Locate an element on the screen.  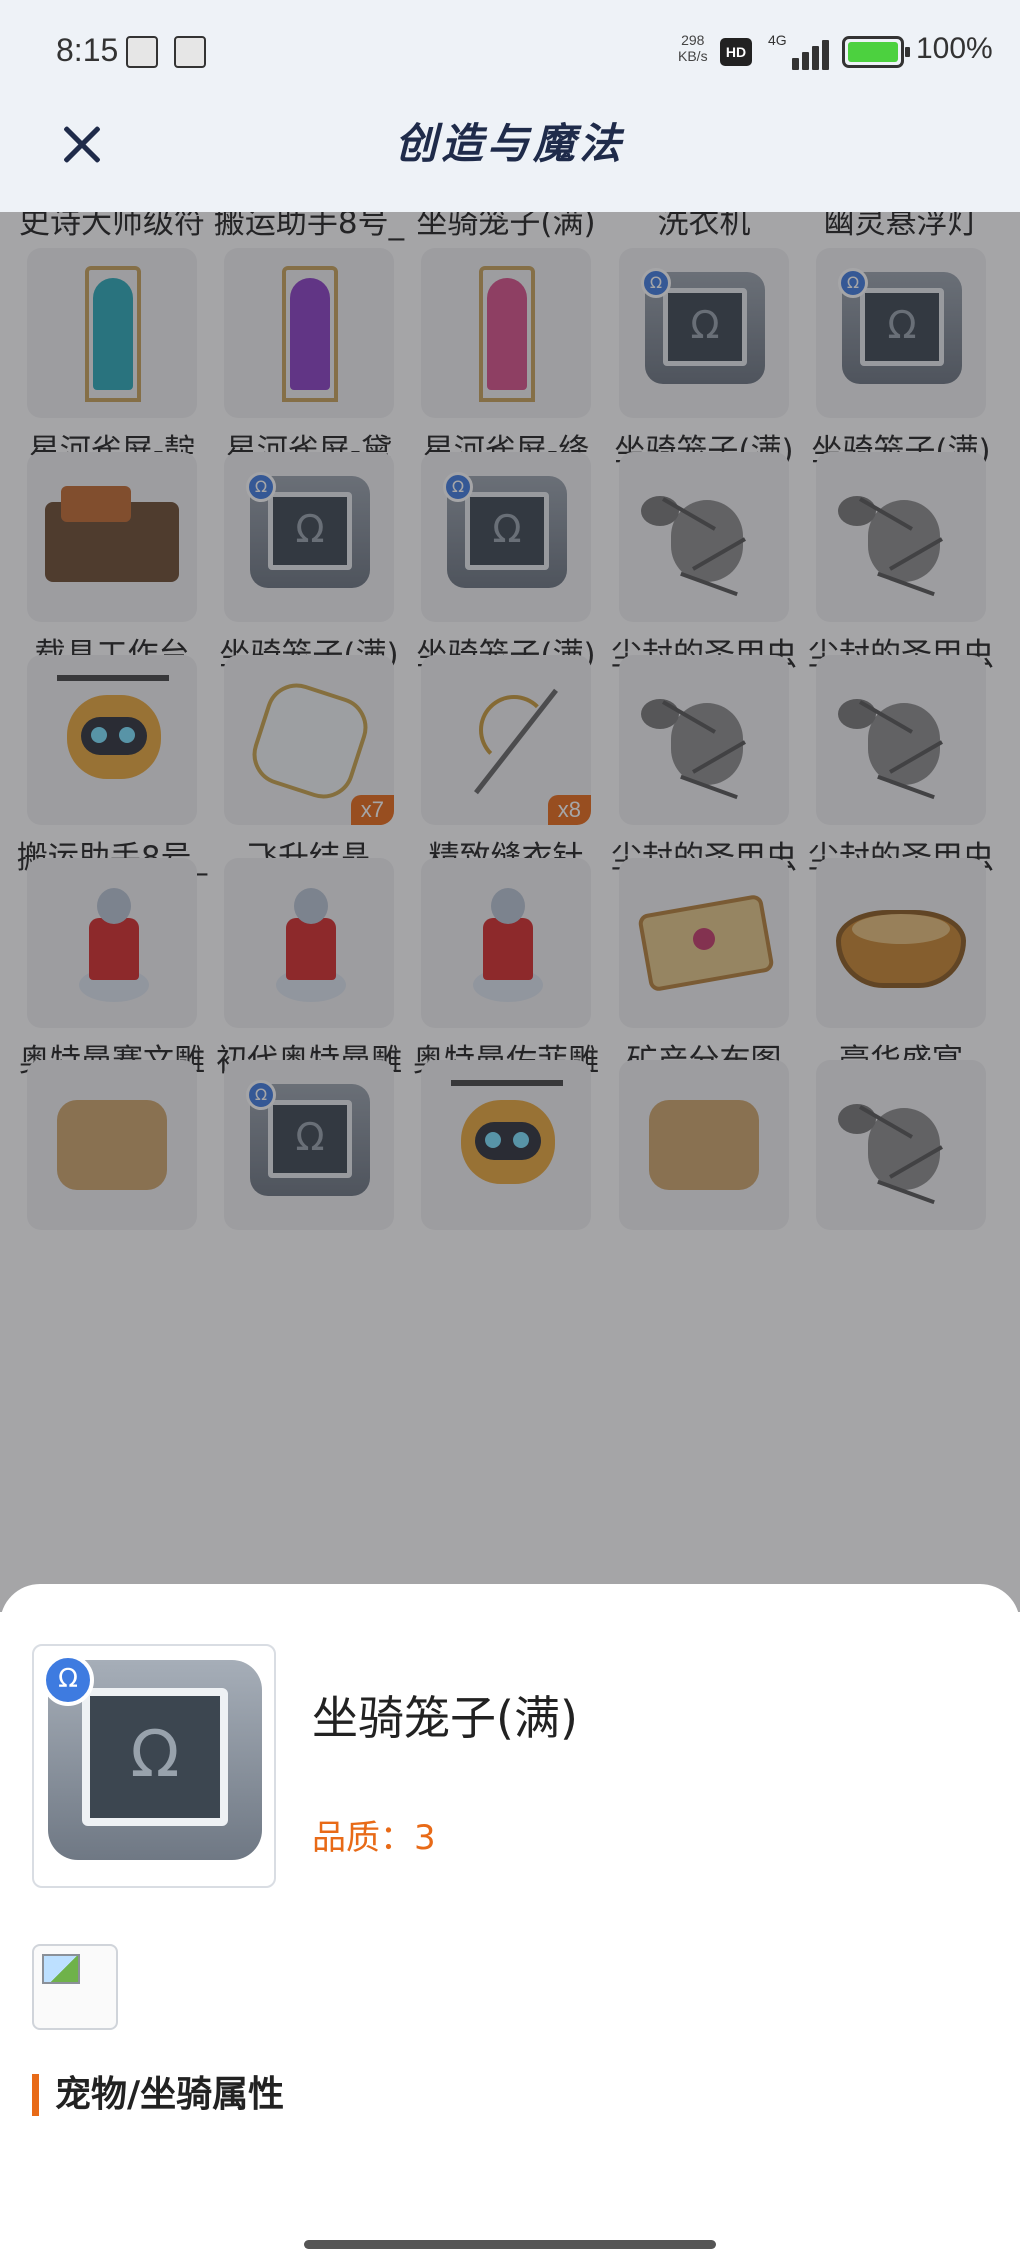
item-detail-name: 坐骑笼子(满) is located at coordinates (445, 1718).